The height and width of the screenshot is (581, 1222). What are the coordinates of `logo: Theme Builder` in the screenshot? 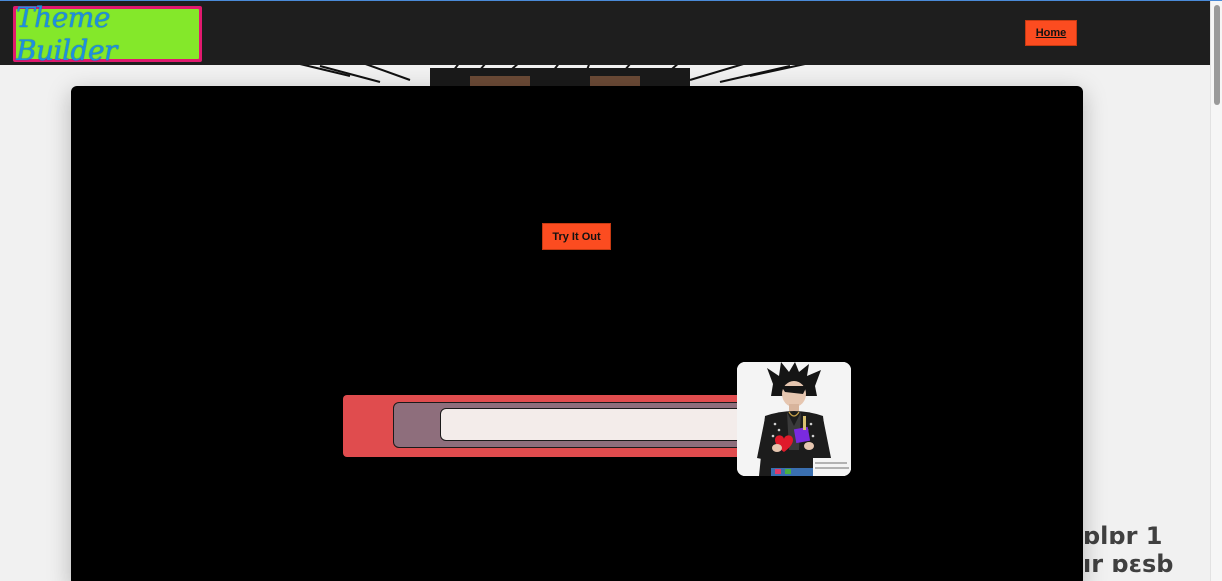 It's located at (107, 34).